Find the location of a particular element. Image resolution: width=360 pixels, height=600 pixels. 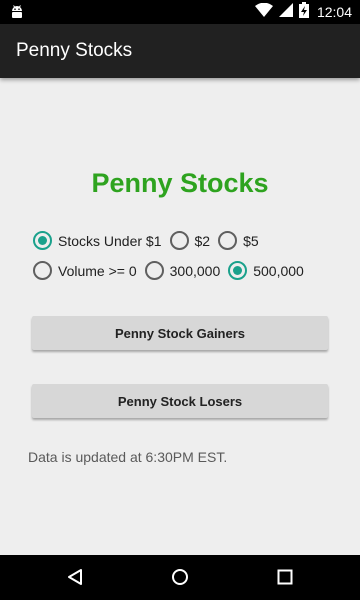

radio-label: Volume >= 0 is located at coordinates (97, 270).